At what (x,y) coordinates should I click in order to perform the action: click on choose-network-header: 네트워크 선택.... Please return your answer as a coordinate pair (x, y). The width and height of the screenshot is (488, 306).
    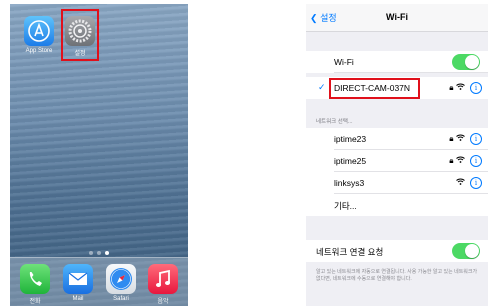
    Looking at the image, I should click on (334, 122).